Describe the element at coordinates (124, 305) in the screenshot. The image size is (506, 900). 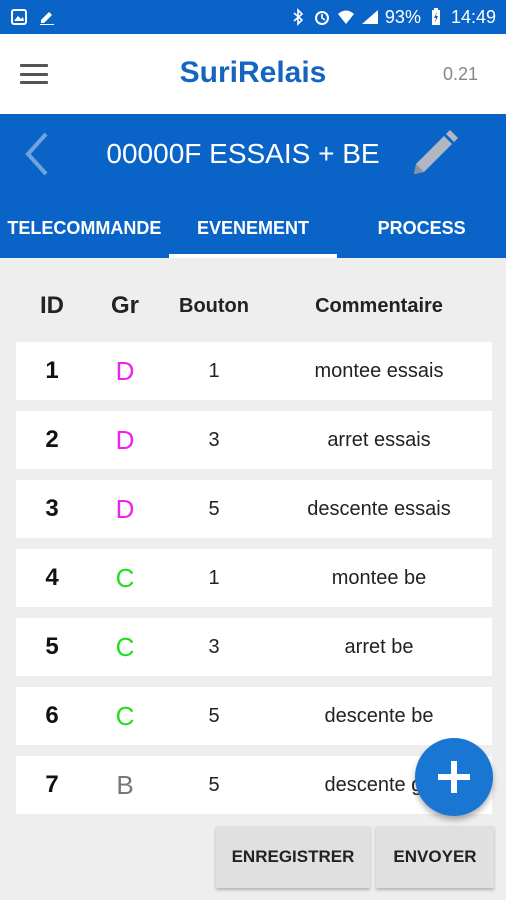
I see `header-gr: Gr` at that location.